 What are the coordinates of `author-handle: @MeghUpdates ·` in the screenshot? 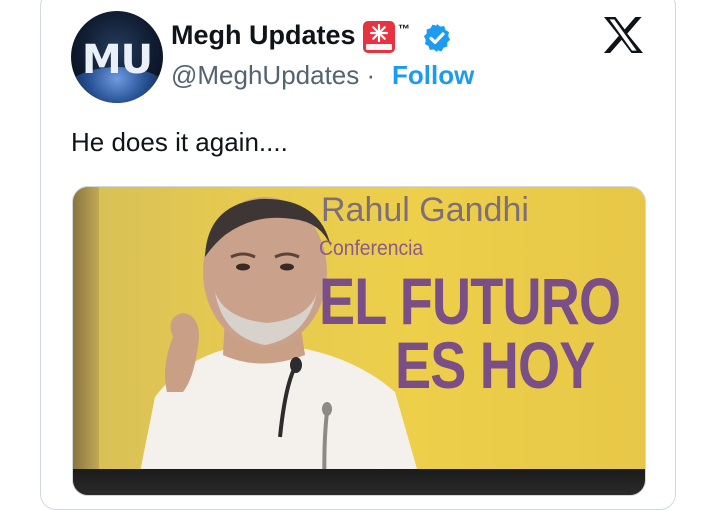 It's located at (273, 75).